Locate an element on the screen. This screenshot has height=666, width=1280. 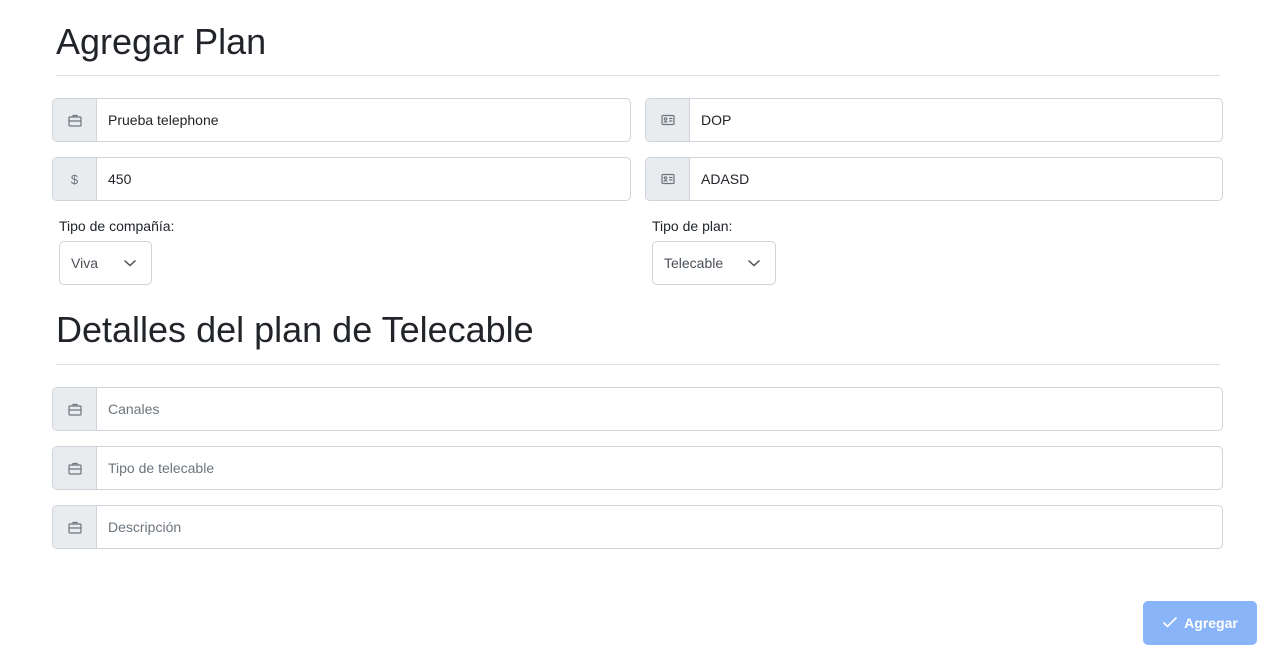
price-symbol: $ is located at coordinates (74, 179).